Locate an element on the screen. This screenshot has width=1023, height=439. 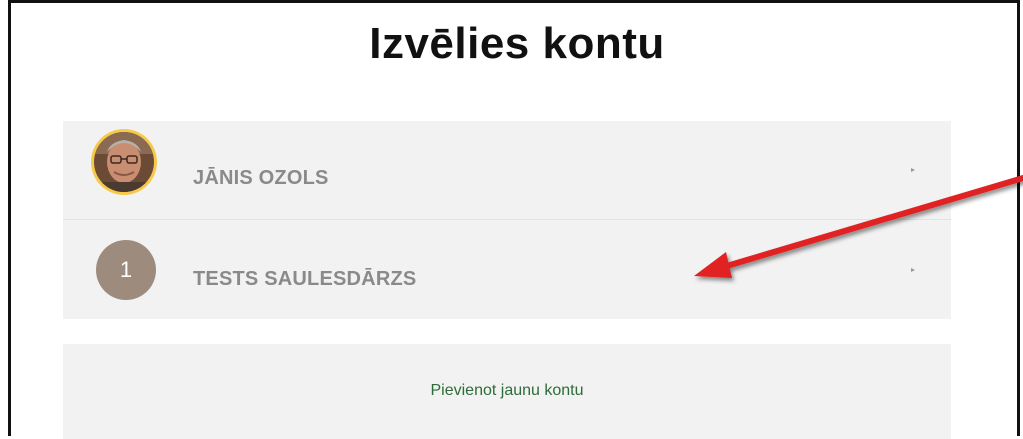
account-name: JĀNIS OZOLS is located at coordinates (261, 178).